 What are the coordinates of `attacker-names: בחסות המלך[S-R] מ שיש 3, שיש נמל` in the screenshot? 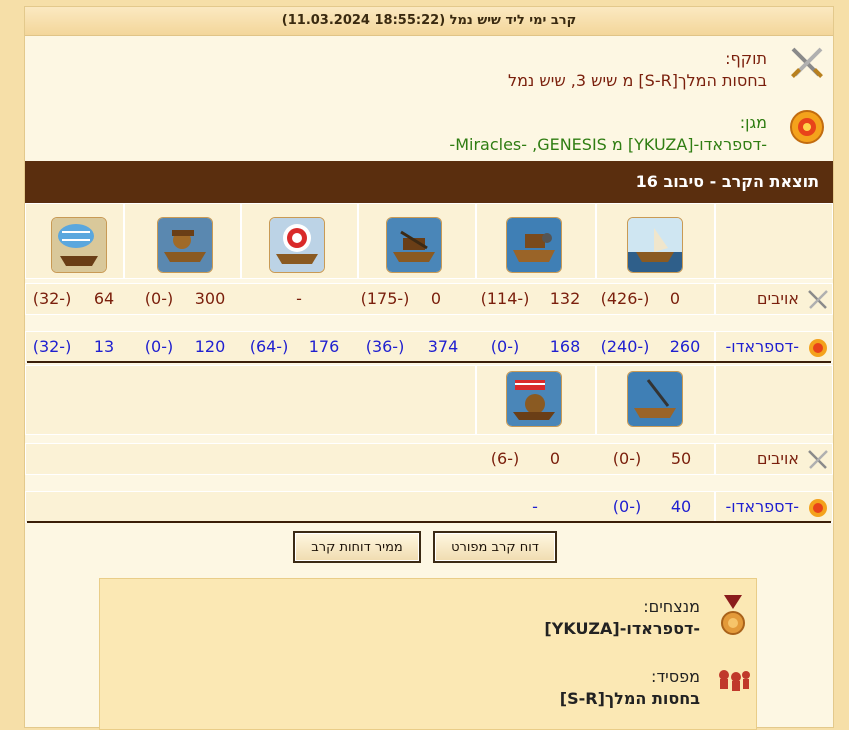 It's located at (637, 80).